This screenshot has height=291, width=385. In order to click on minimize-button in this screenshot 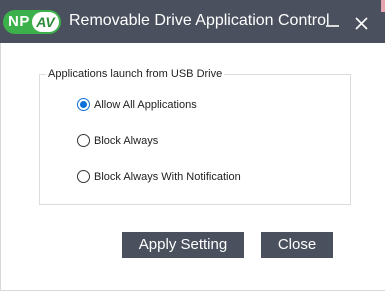, I will do `click(333, 22)`.